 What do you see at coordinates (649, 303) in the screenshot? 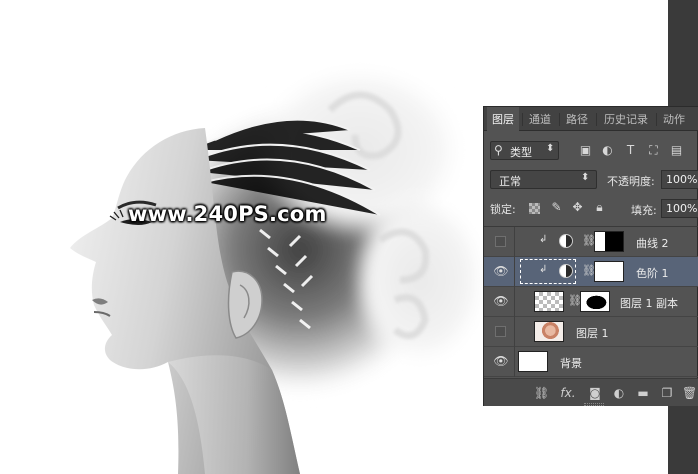
I see `layer-name: 图层 1 副本` at bounding box center [649, 303].